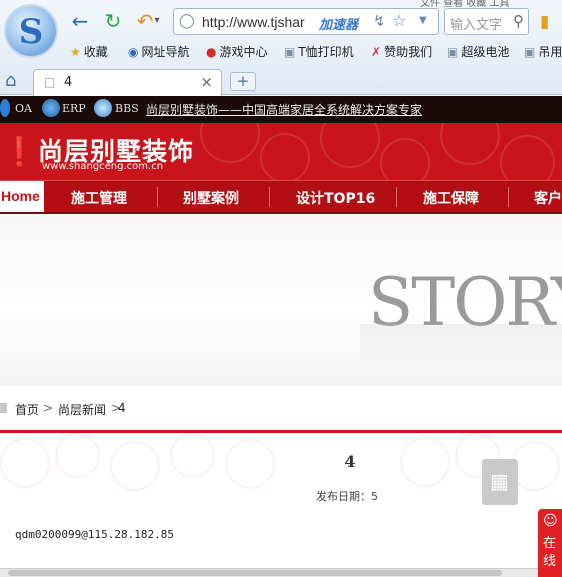 The height and width of the screenshot is (577, 562). Describe the element at coordinates (19, 151) in the screenshot. I see `brand-logo-icon: ❗` at that location.